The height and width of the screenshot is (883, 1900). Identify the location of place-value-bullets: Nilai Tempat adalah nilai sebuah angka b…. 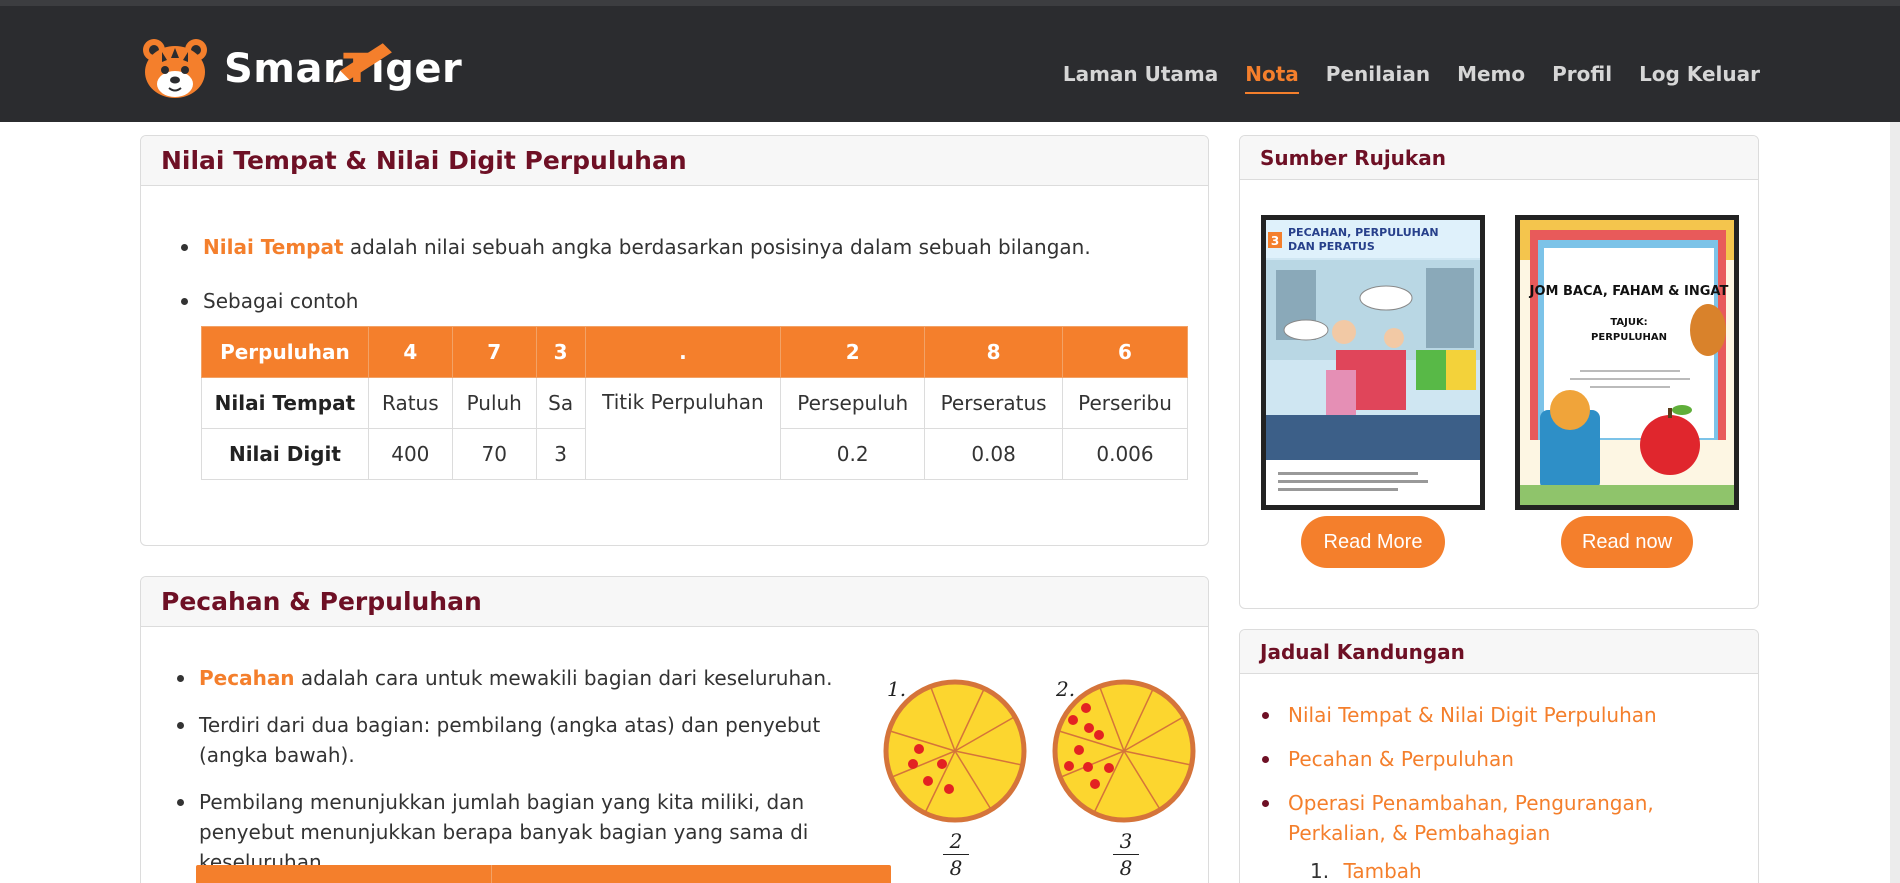
(636, 274).